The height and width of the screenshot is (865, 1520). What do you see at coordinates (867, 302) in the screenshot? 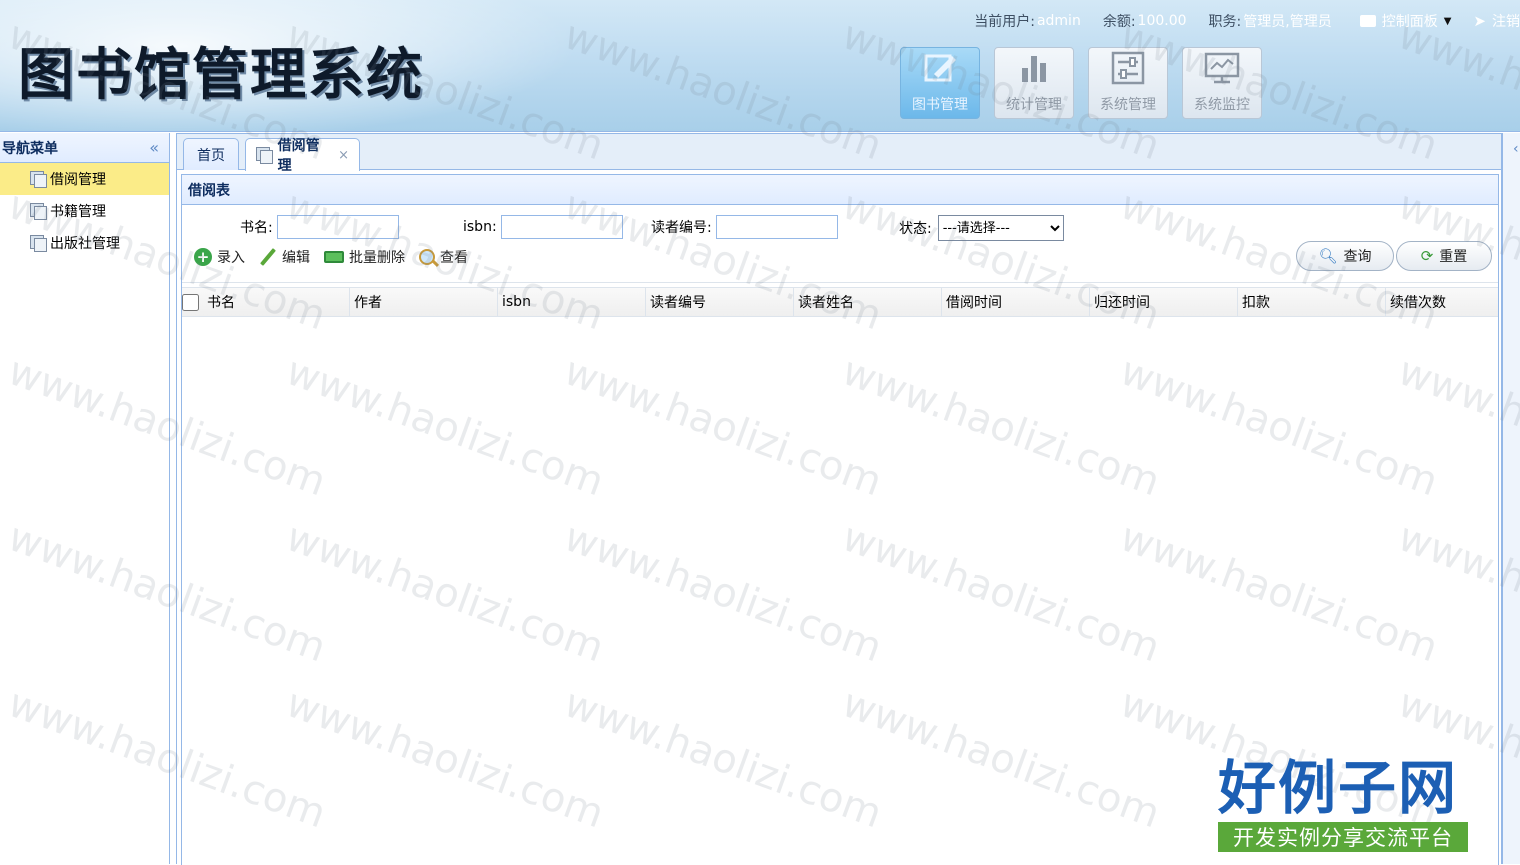
I see `column-header-reader-name: 读者姓名` at bounding box center [867, 302].